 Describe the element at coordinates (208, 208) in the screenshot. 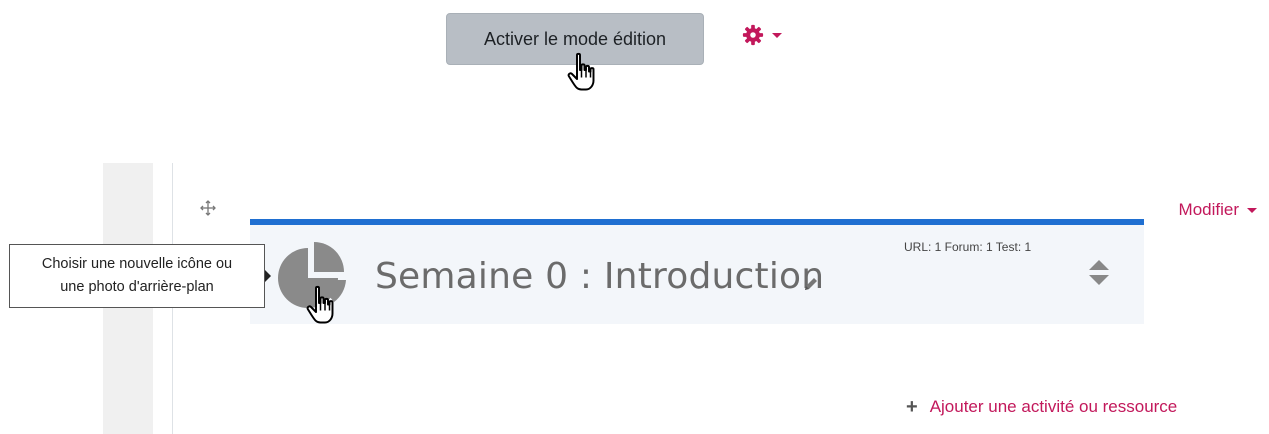

I see `move-icon` at that location.